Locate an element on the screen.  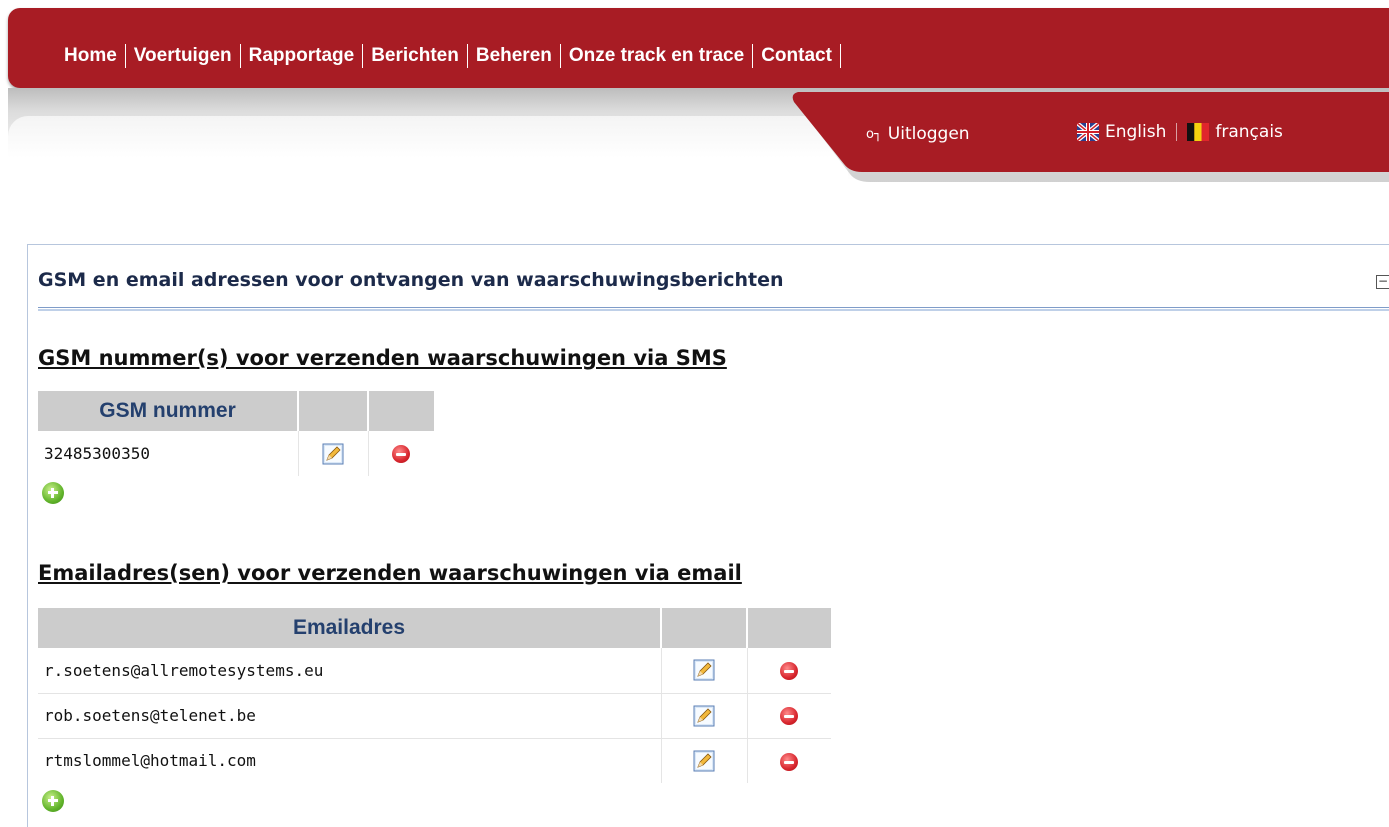
table-row: 32485300350 is located at coordinates (236, 453).